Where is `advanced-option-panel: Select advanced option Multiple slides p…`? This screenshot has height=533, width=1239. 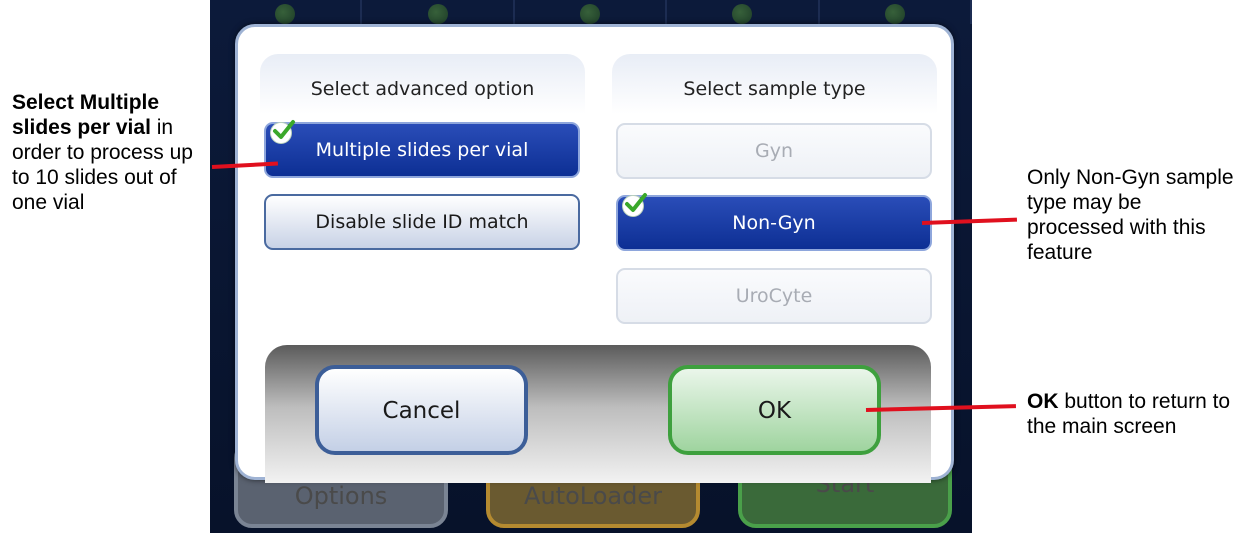
advanced-option-panel: Select advanced option Multiple slides p… is located at coordinates (422, 182).